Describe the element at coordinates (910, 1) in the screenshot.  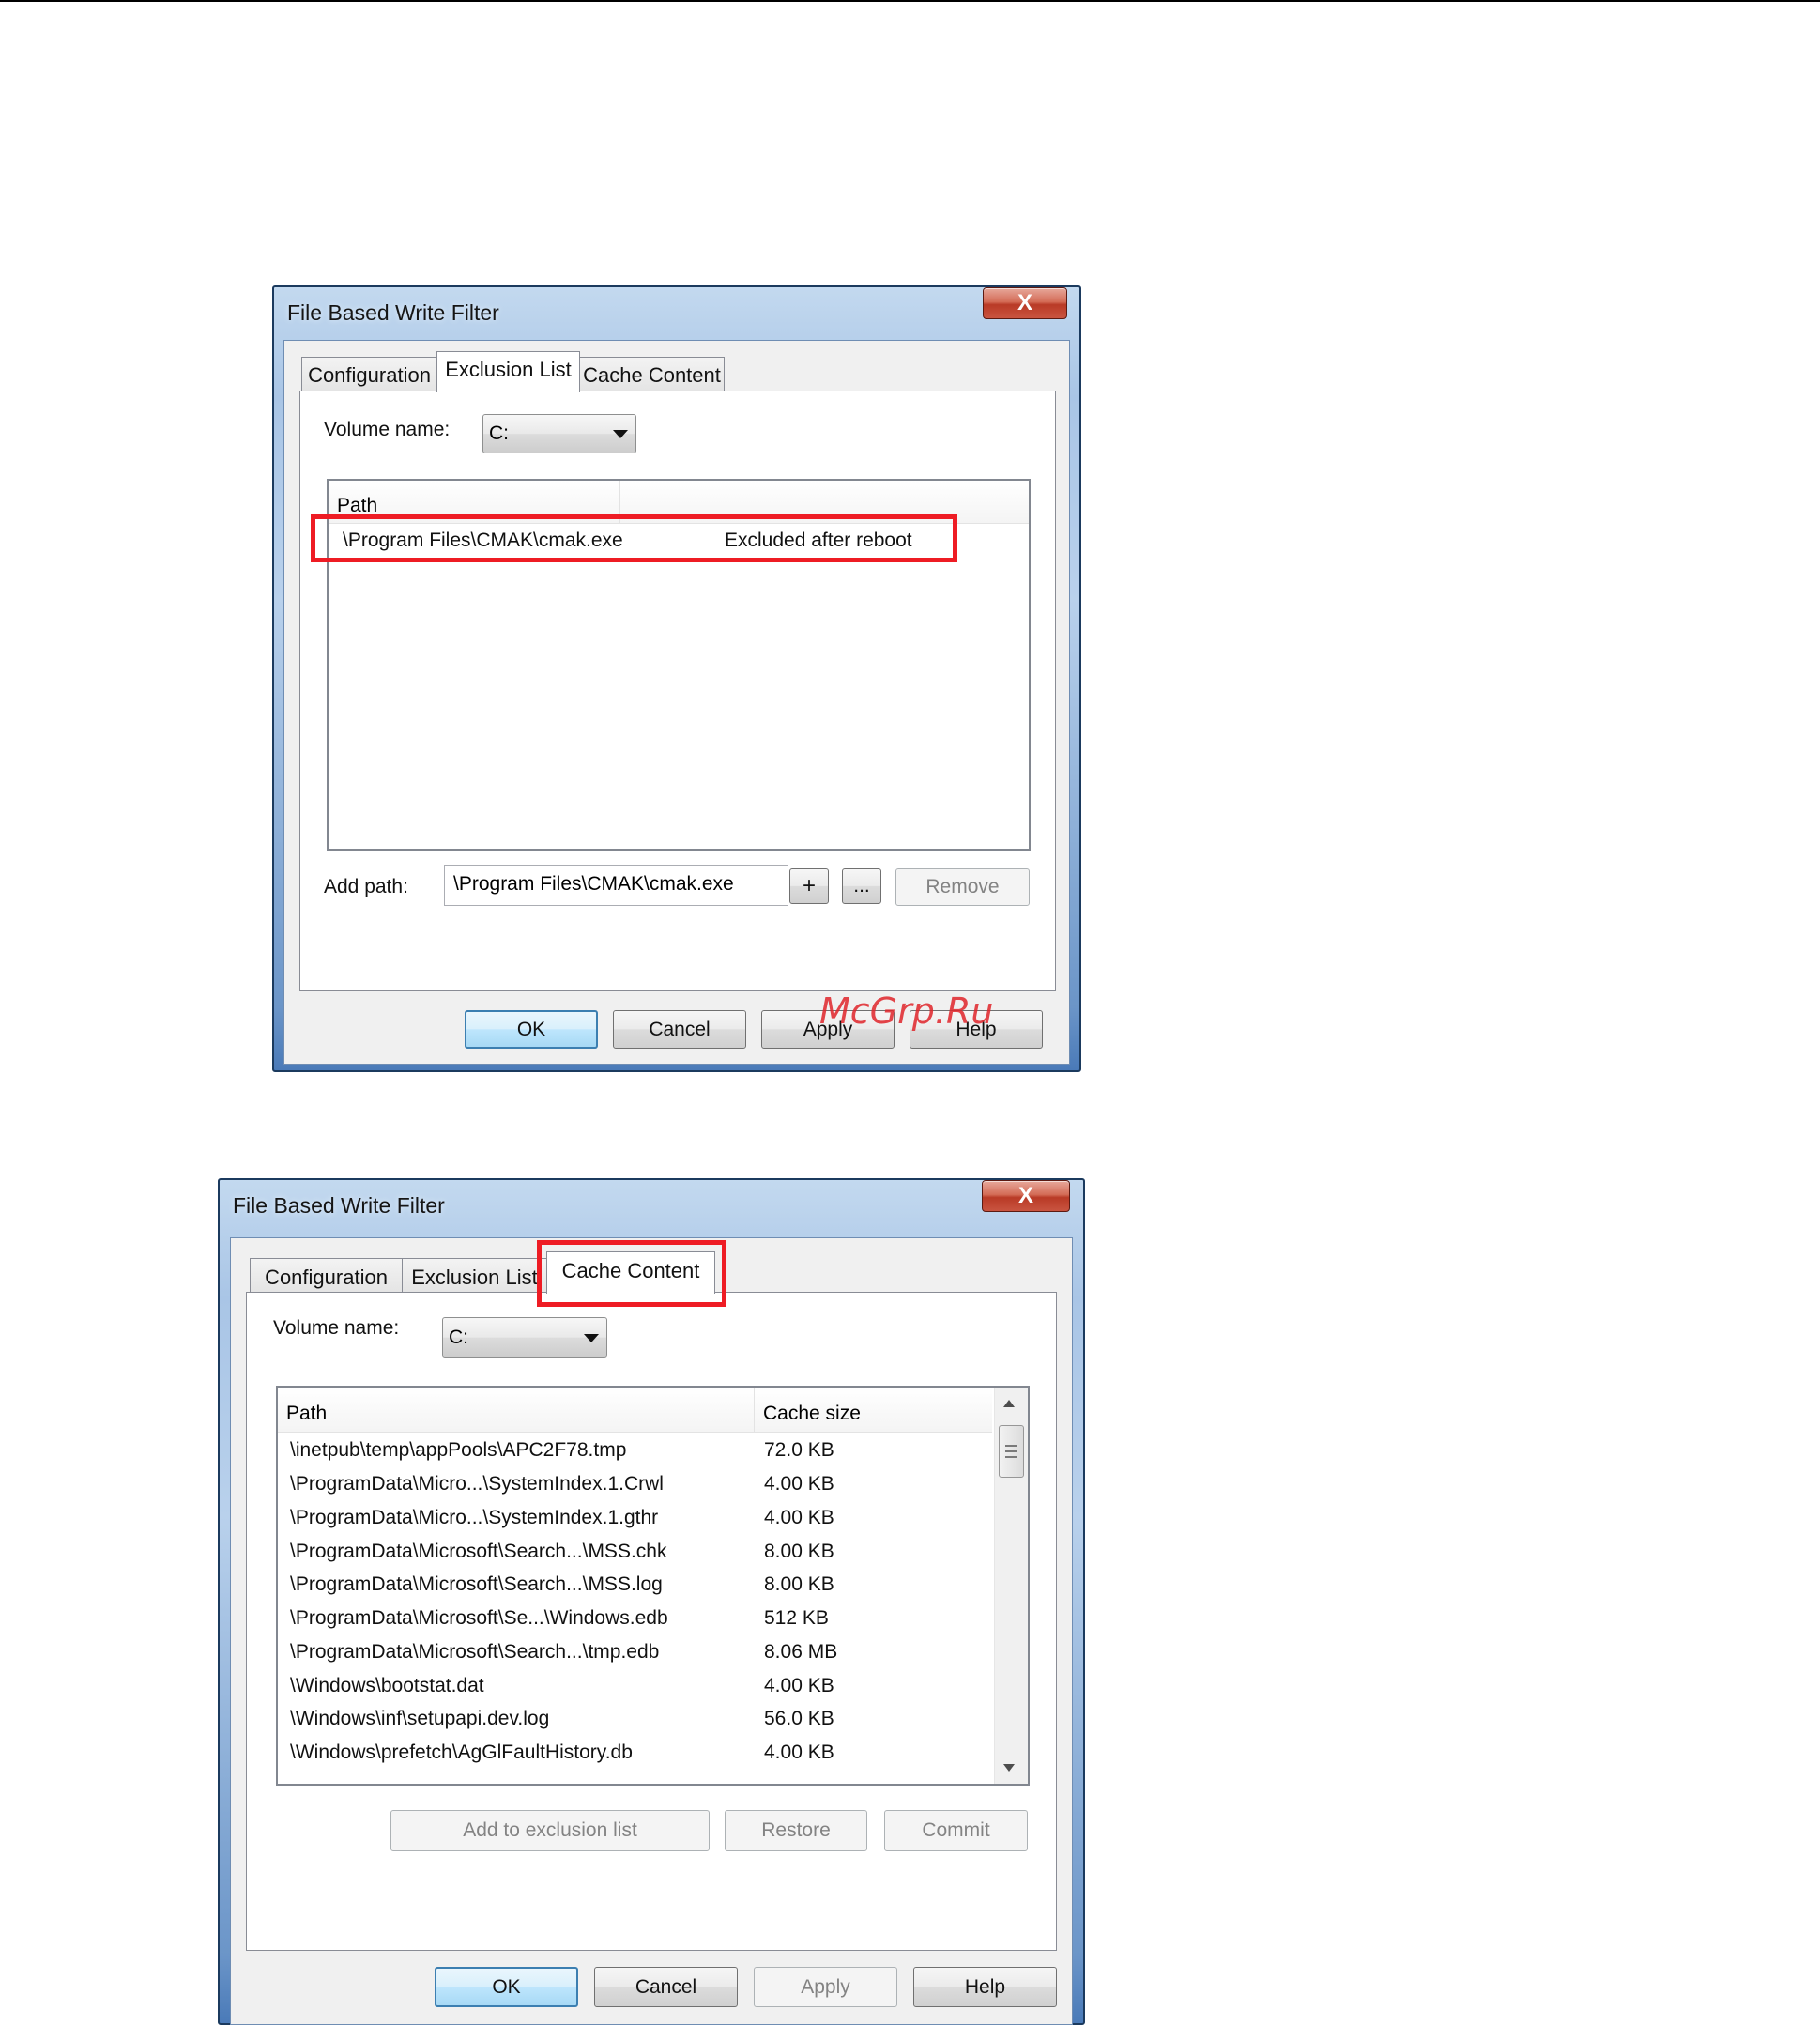
I see `page-top-rule` at that location.